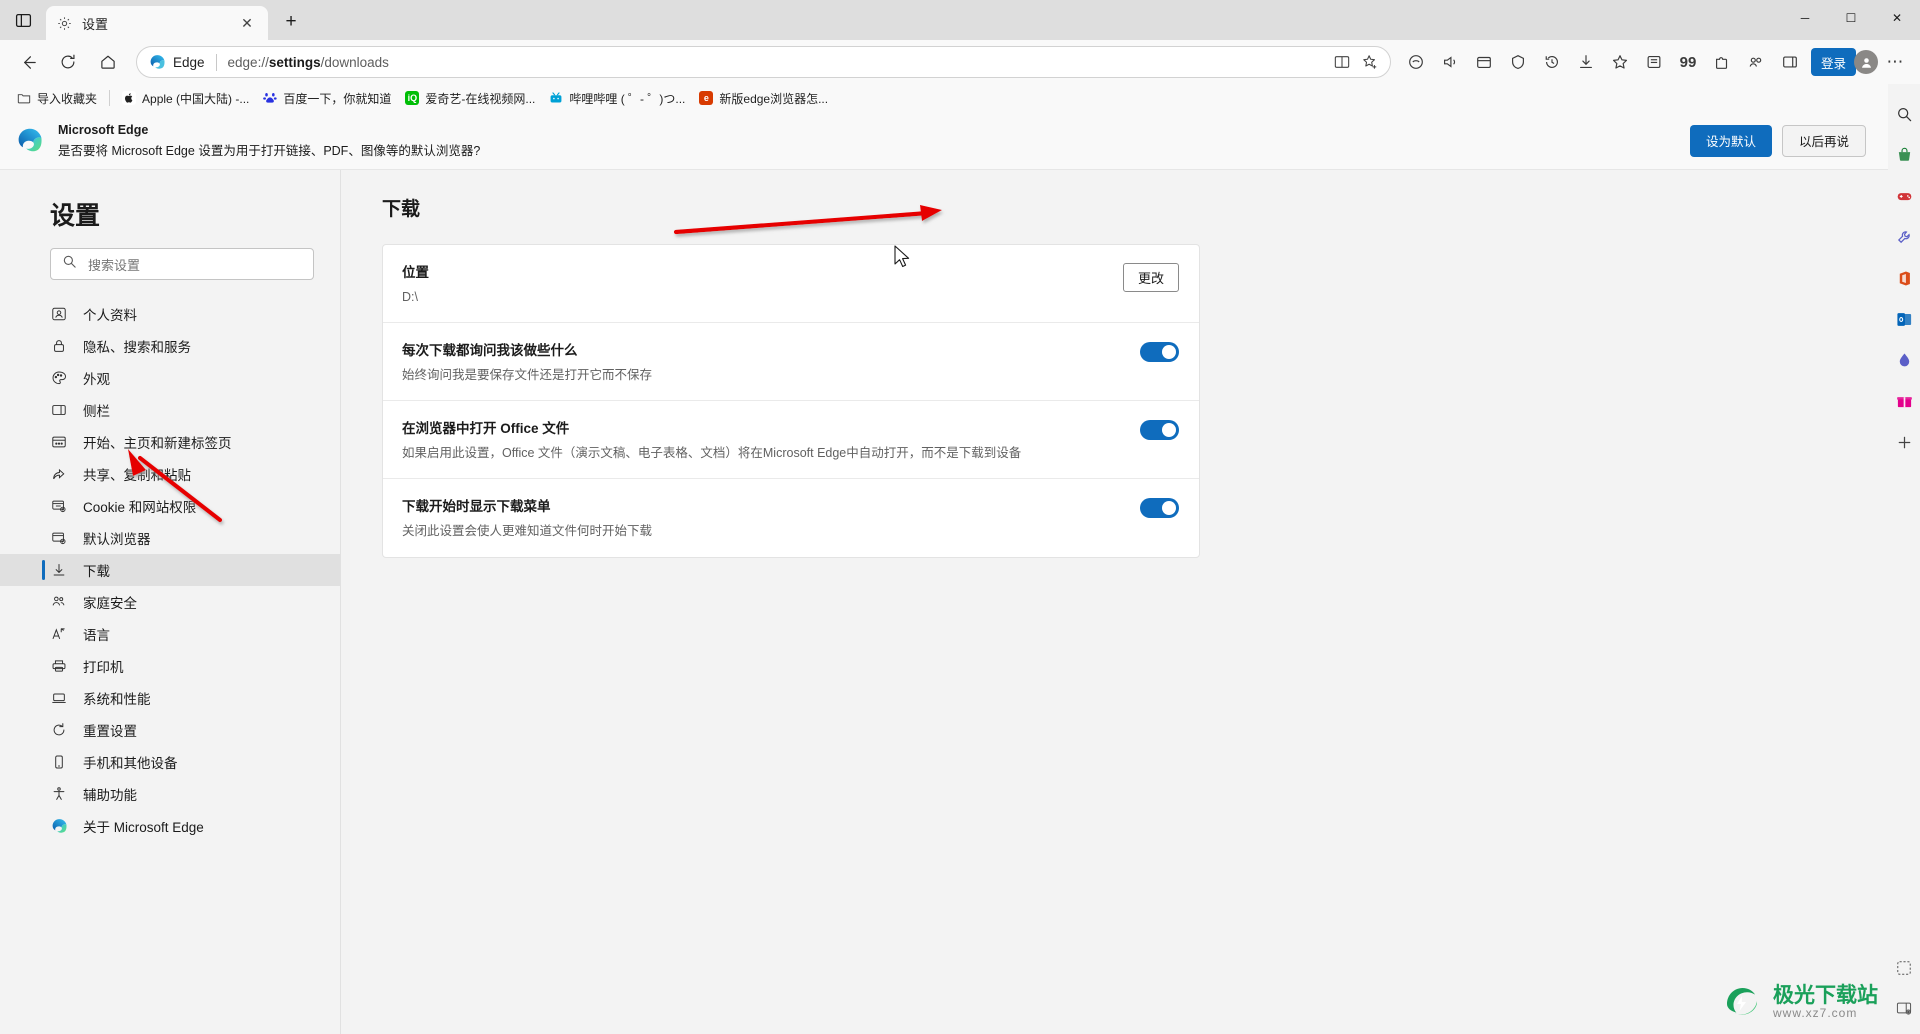  What do you see at coordinates (170, 410) in the screenshot?
I see `sidebar-item-sidebar: 侧栏` at bounding box center [170, 410].